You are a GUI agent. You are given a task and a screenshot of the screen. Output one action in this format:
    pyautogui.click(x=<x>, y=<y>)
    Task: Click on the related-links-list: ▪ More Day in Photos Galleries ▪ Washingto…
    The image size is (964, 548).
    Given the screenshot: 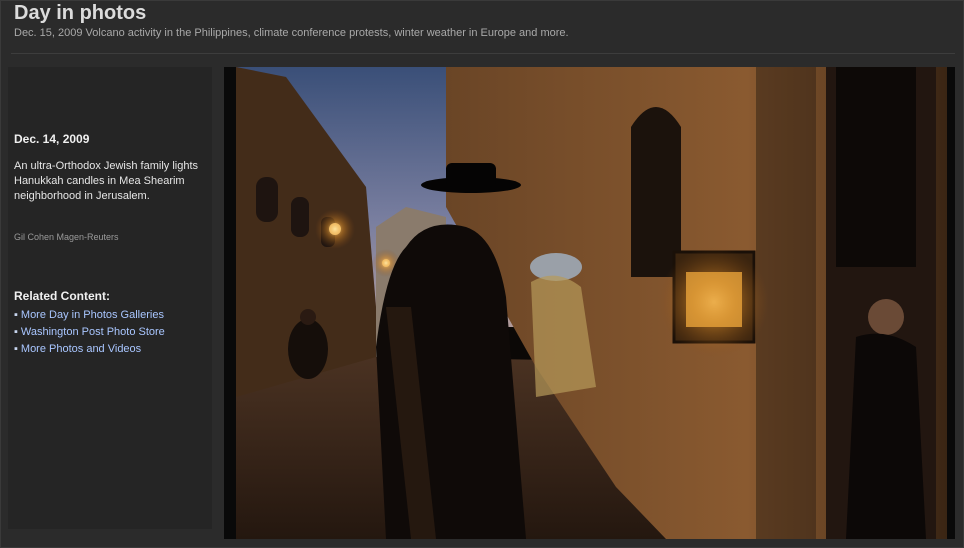 What is the action you would take?
    pyautogui.click(x=89, y=332)
    